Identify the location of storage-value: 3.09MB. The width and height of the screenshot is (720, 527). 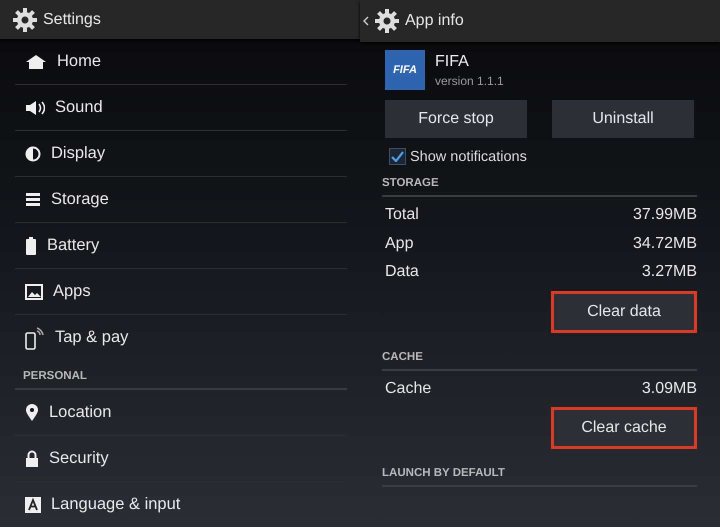
(669, 389).